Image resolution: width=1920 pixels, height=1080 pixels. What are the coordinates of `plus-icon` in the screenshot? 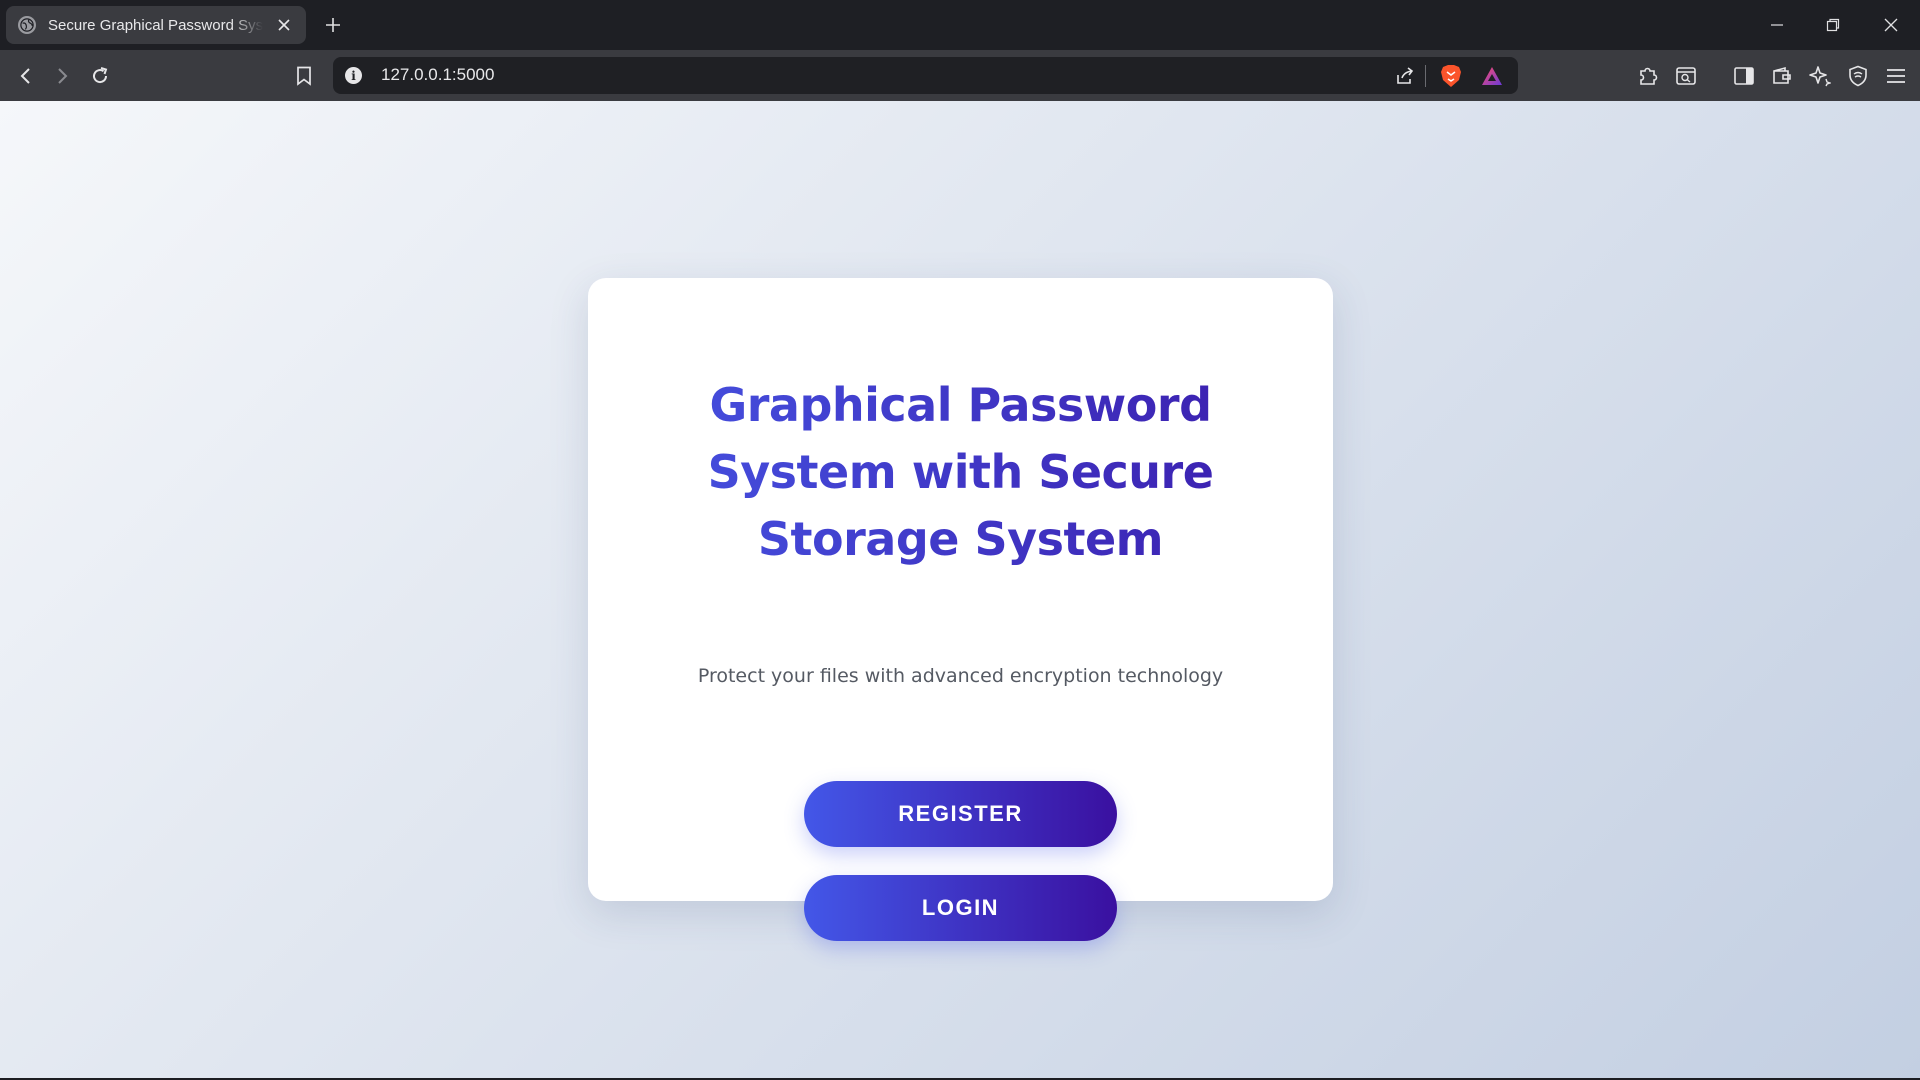 It's located at (333, 25).